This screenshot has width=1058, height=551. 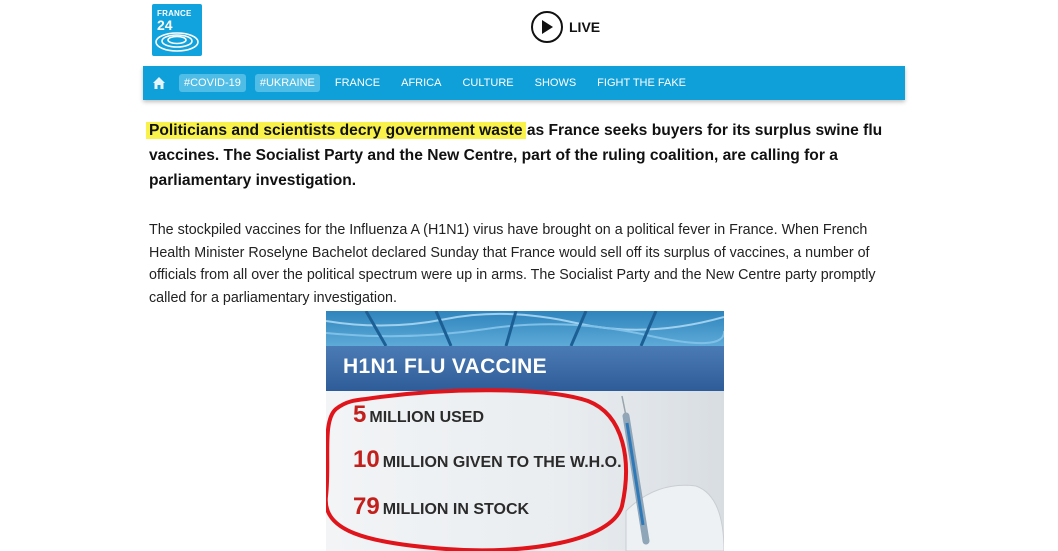 What do you see at coordinates (565, 27) in the screenshot?
I see `live-button: LIVE` at bounding box center [565, 27].